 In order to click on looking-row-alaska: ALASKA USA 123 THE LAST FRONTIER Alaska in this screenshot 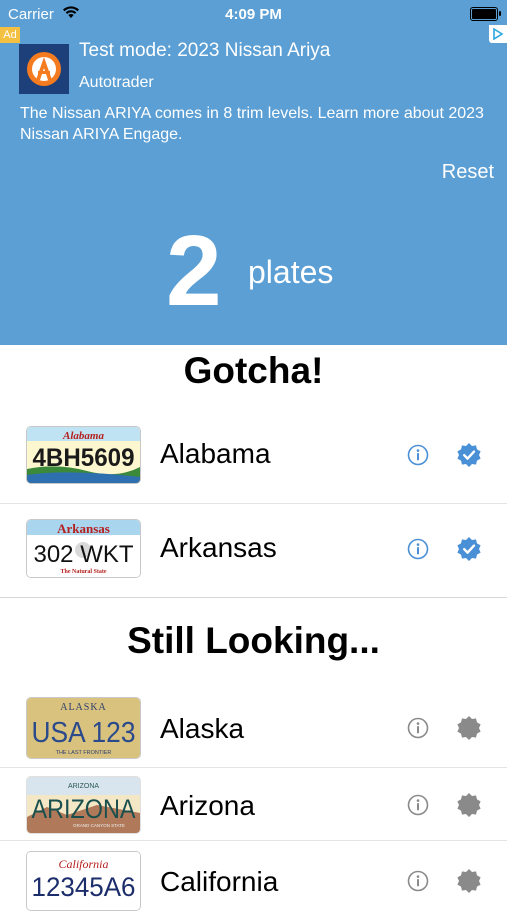, I will do `click(253, 729)`.